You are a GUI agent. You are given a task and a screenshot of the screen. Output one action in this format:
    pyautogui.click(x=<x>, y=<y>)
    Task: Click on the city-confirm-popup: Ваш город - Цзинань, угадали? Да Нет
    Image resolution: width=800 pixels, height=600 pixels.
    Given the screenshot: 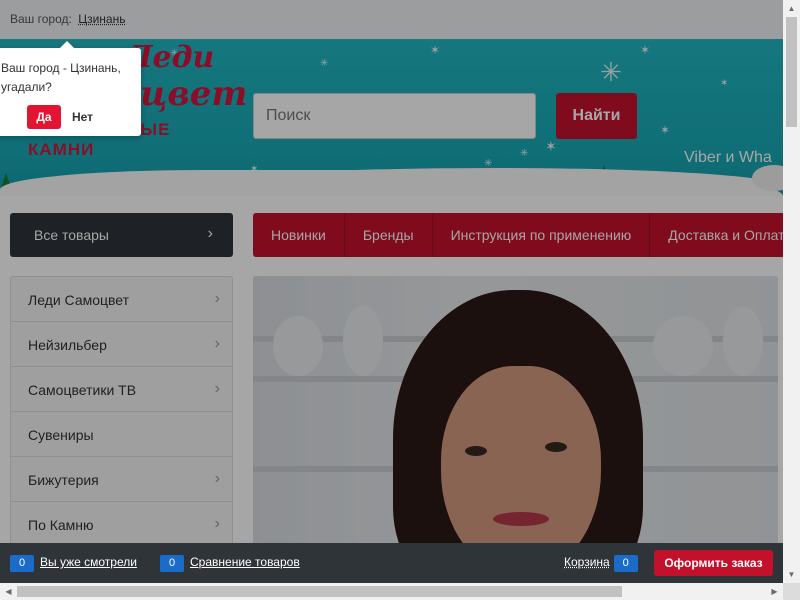 What is the action you would take?
    pyautogui.click(x=70, y=88)
    